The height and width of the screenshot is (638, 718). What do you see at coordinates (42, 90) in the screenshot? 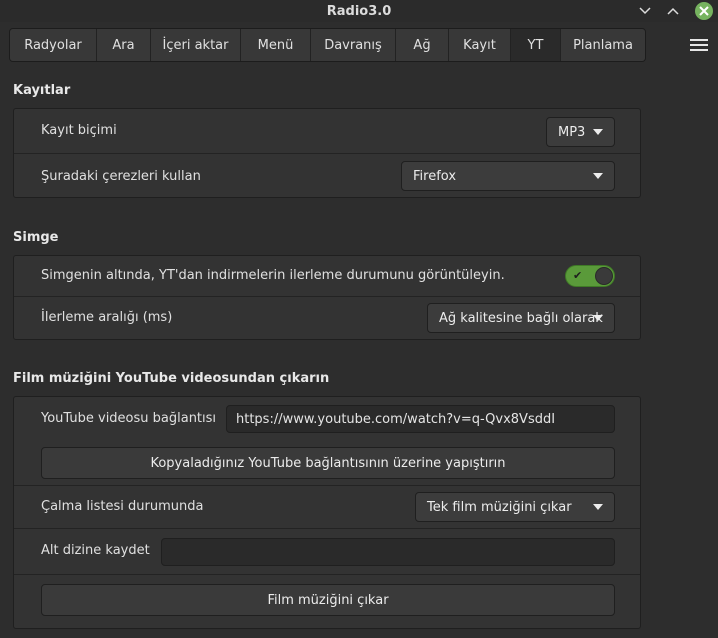
I see `recordings-title: Kayıtlar` at bounding box center [42, 90].